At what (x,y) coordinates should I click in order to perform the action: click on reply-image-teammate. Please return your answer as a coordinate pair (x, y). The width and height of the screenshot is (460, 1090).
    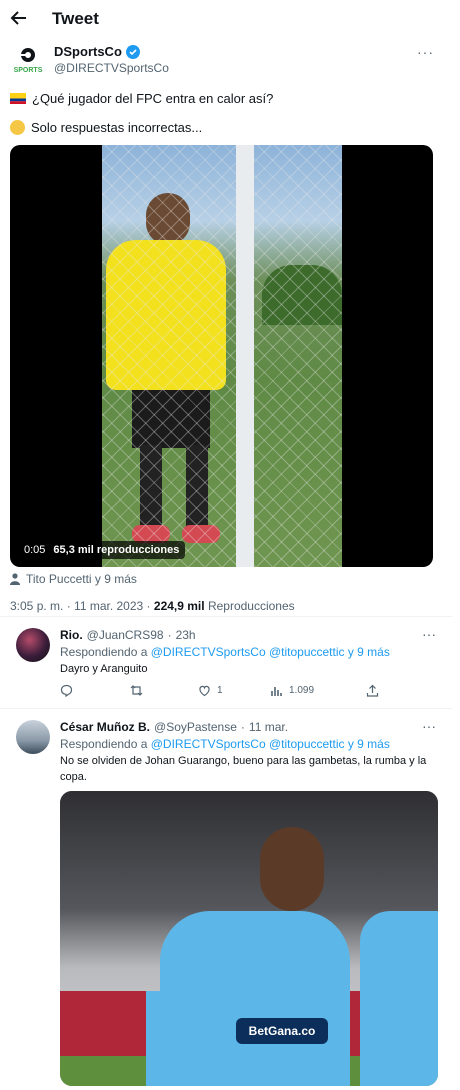
    Looking at the image, I should click on (399, 998).